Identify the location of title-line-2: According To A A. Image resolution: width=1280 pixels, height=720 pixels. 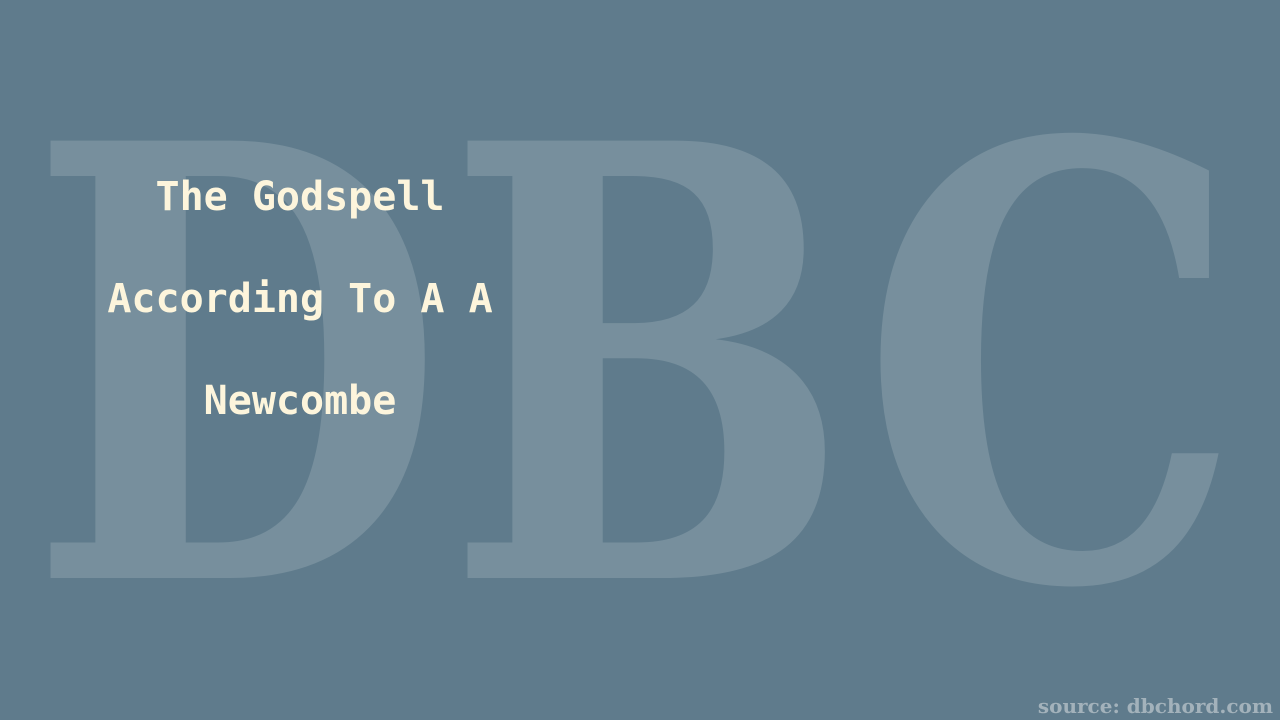
(300, 299).